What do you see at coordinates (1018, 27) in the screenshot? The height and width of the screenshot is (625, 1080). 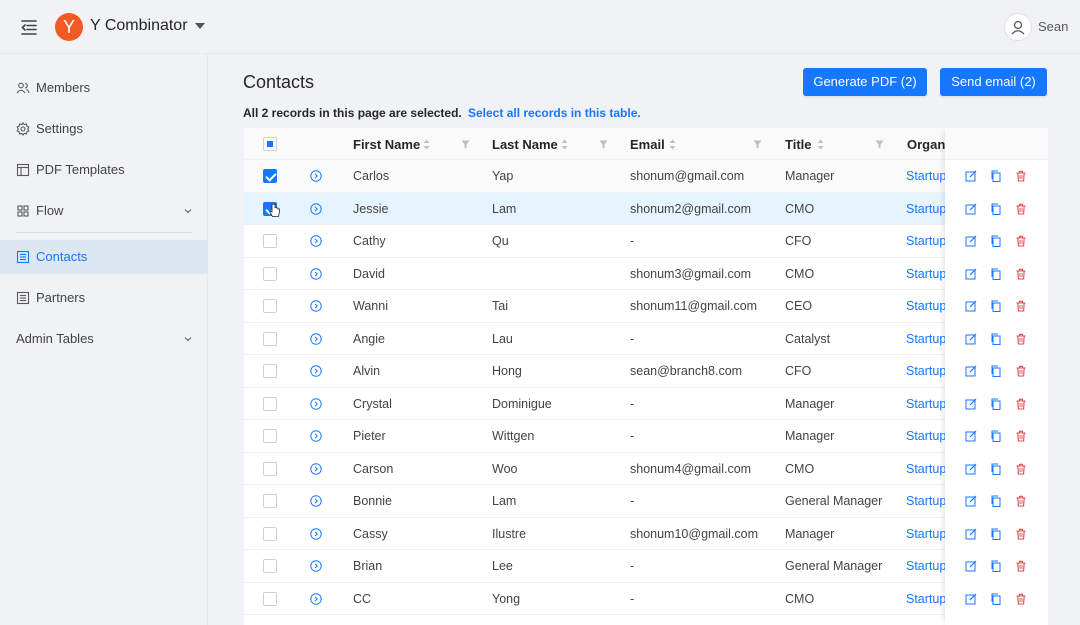 I see `avatar` at bounding box center [1018, 27].